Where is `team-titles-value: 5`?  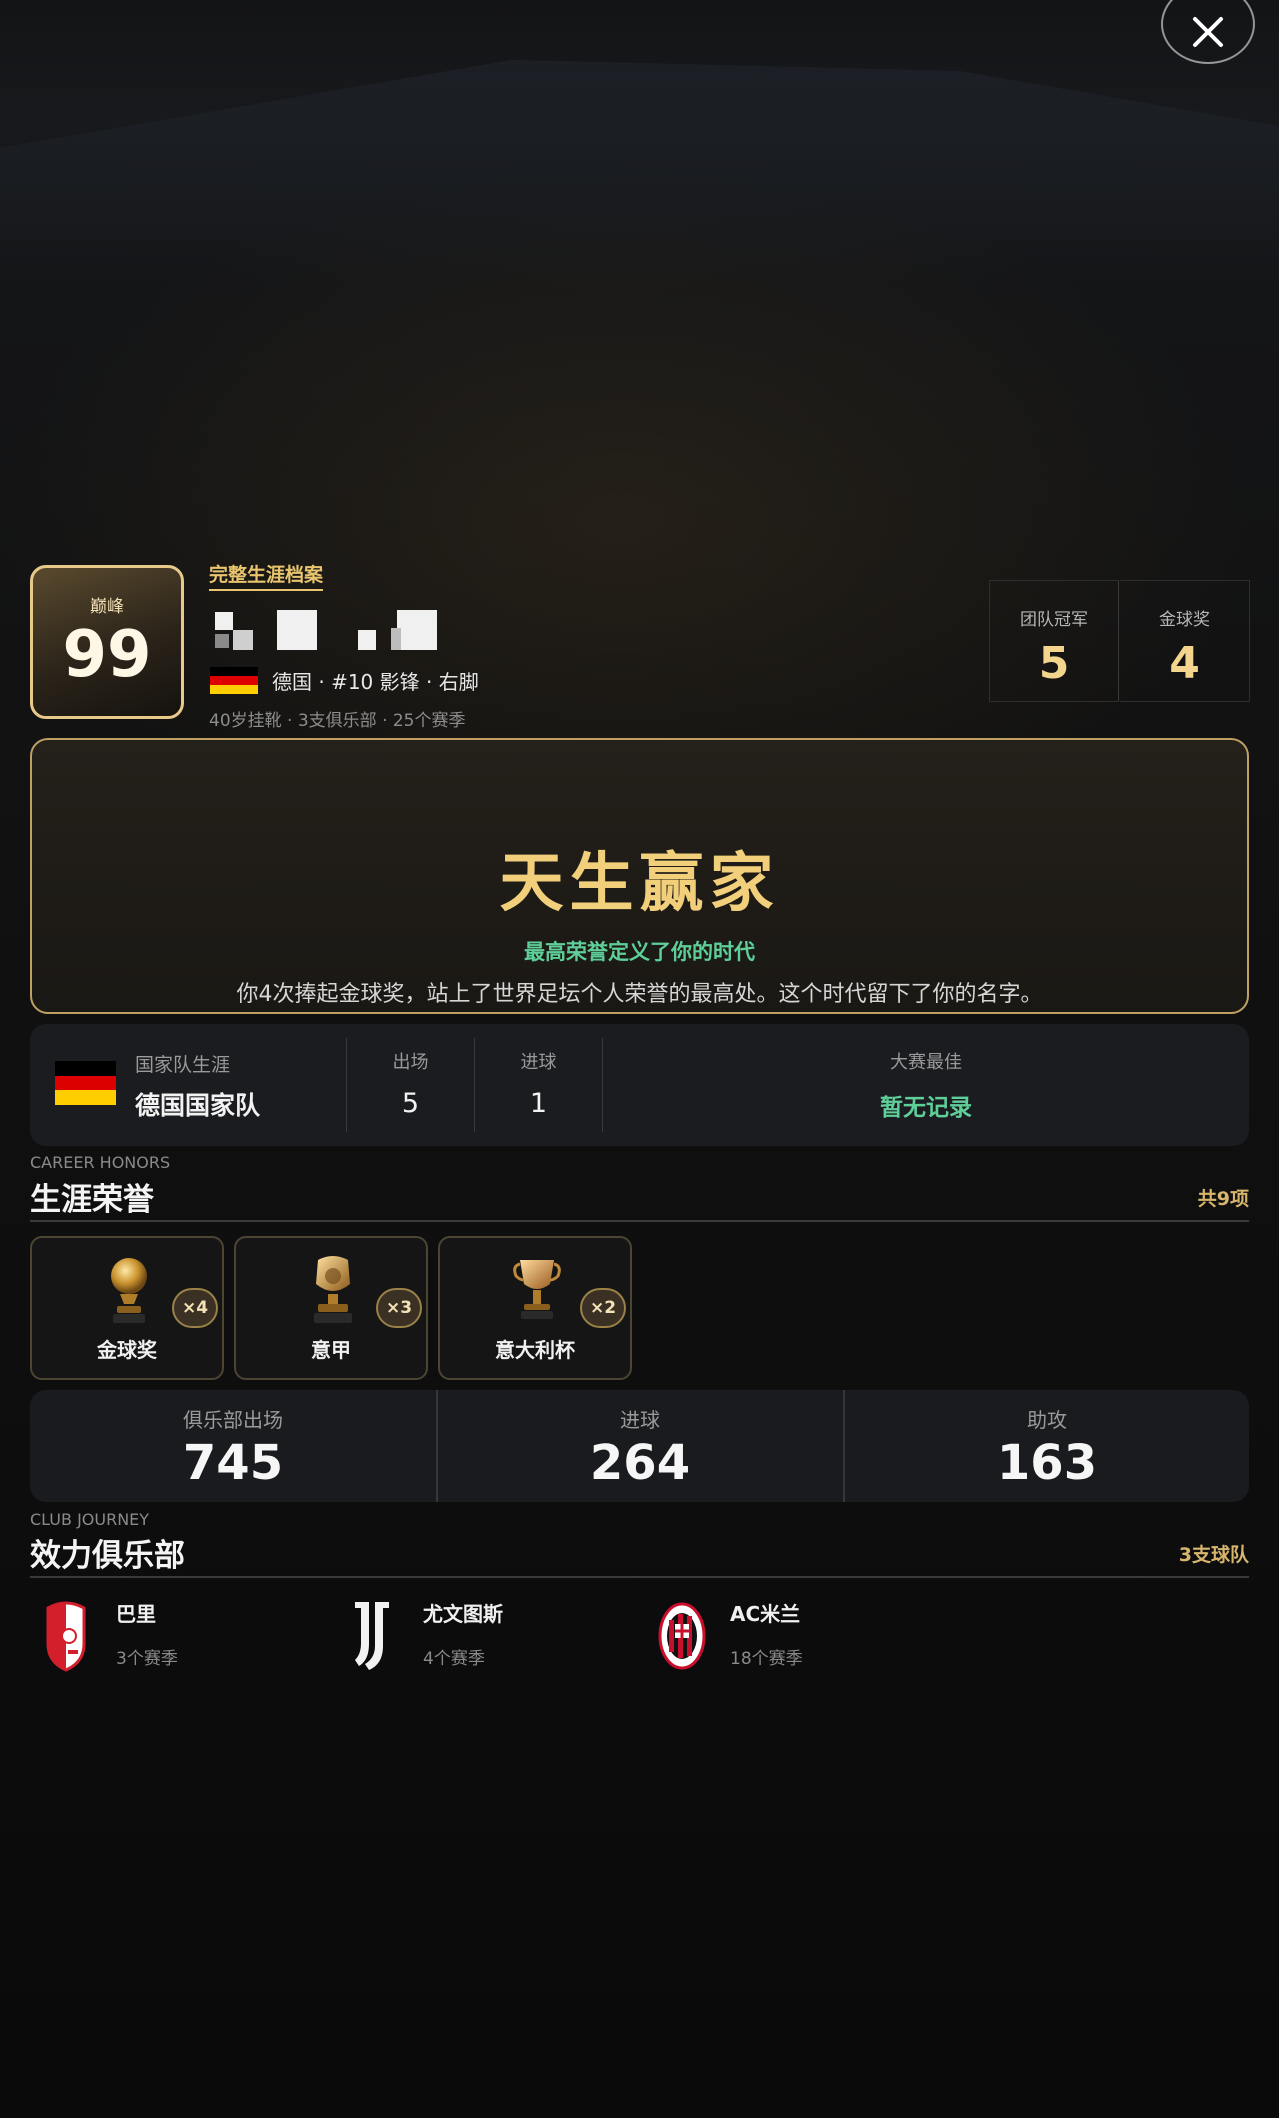
team-titles-value: 5 is located at coordinates (1054, 663).